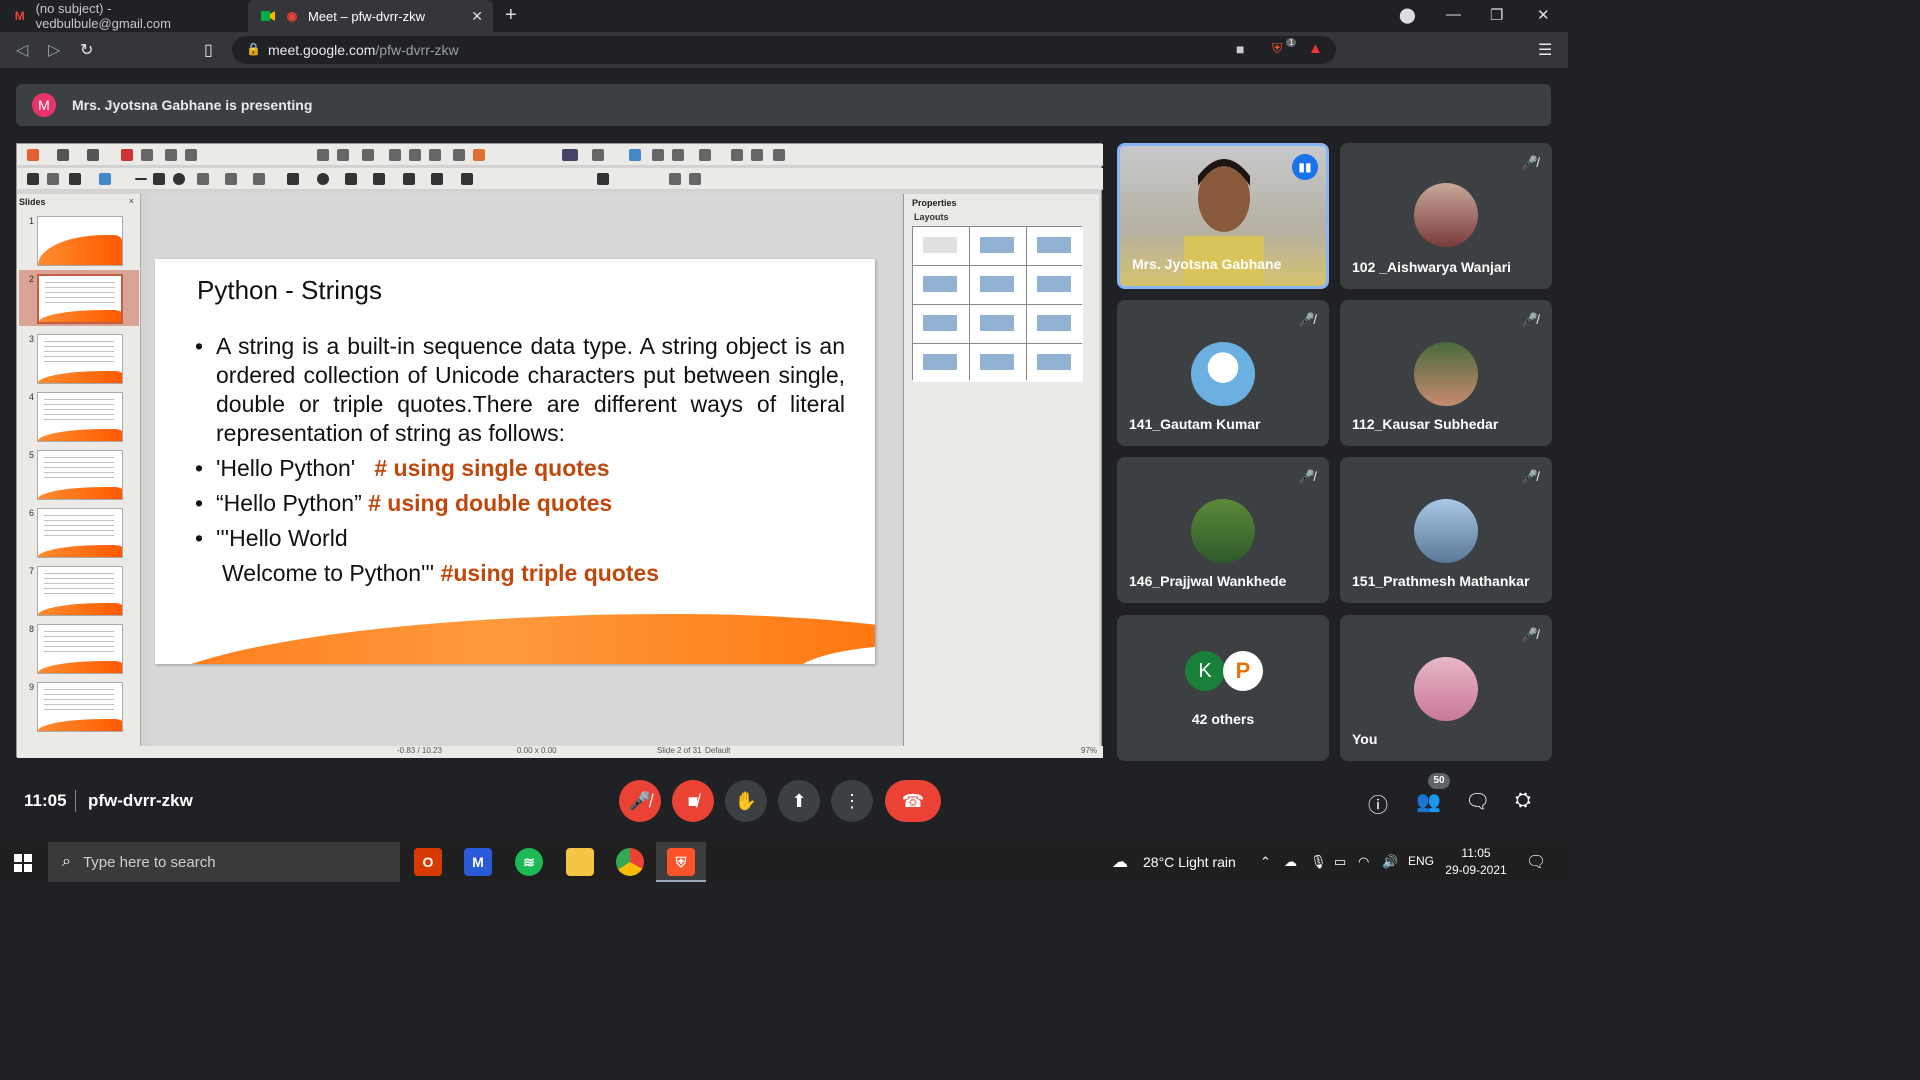  What do you see at coordinates (54, 50) in the screenshot?
I see `forward-icon: ▷` at bounding box center [54, 50].